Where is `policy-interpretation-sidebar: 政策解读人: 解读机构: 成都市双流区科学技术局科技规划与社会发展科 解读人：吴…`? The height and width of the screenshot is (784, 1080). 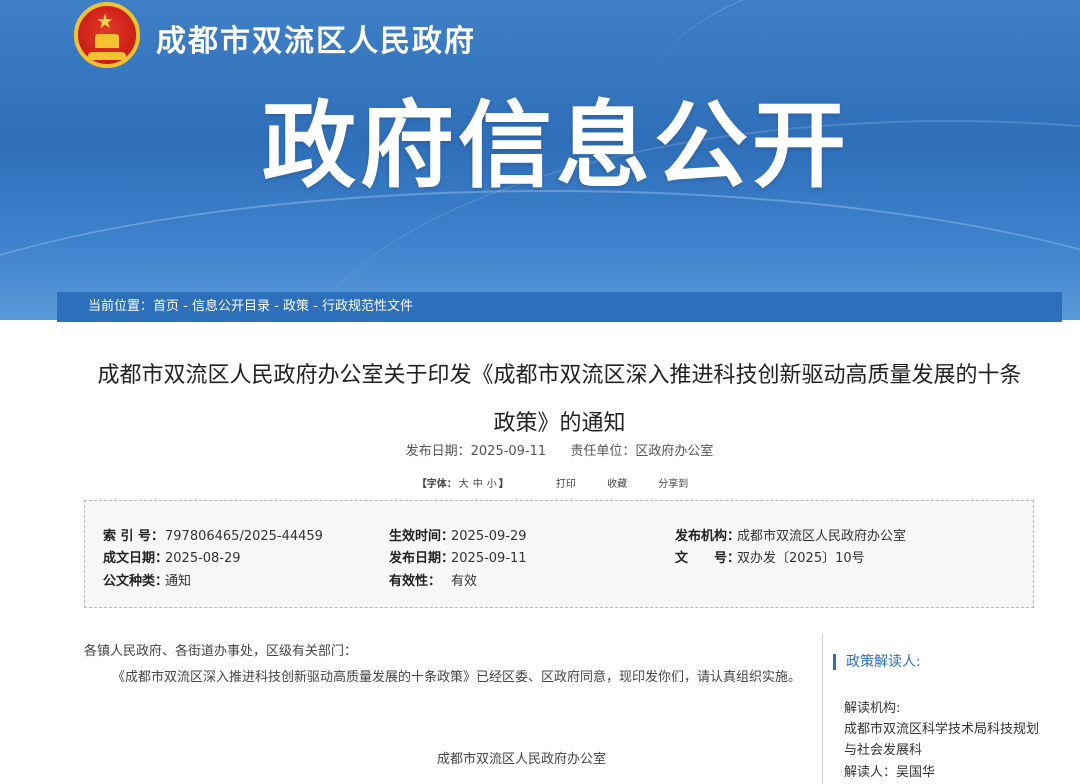
policy-interpretation-sidebar: 政策解读人: 解读机构: 成都市双流区科学技术局科技规划与社会发展科 解读人：吴… is located at coordinates (942, 709).